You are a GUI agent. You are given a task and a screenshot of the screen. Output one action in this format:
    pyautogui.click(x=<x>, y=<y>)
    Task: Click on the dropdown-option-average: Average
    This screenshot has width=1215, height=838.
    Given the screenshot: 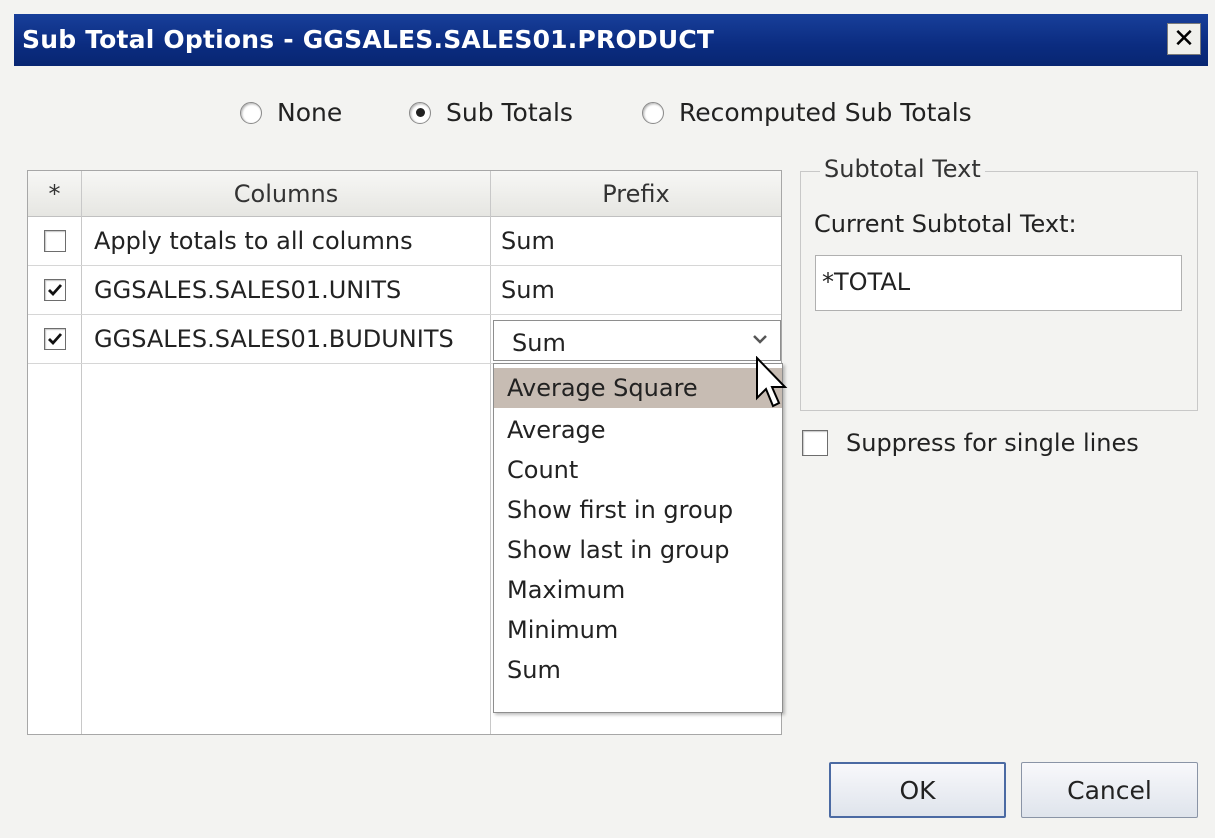 What is the action you would take?
    pyautogui.click(x=638, y=430)
    